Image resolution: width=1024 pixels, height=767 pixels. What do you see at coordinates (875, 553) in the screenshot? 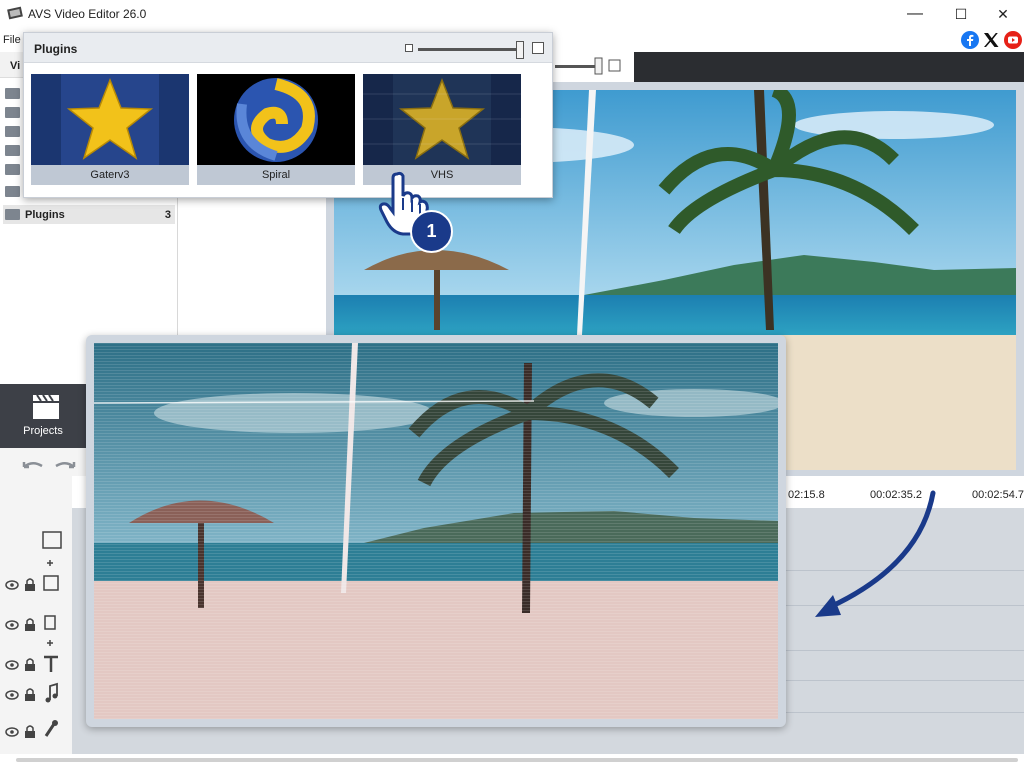
I see `curved-arrow-icon` at bounding box center [875, 553].